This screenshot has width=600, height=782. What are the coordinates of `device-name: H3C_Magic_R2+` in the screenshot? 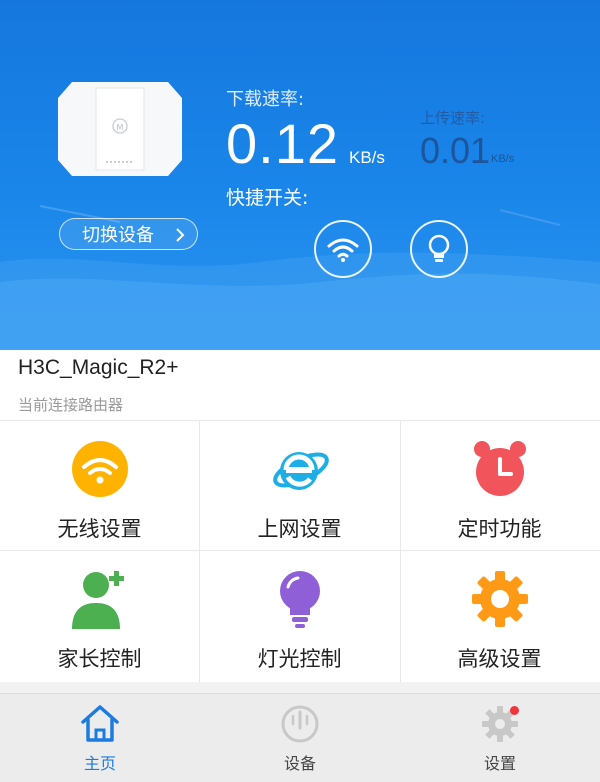 It's located at (98, 367).